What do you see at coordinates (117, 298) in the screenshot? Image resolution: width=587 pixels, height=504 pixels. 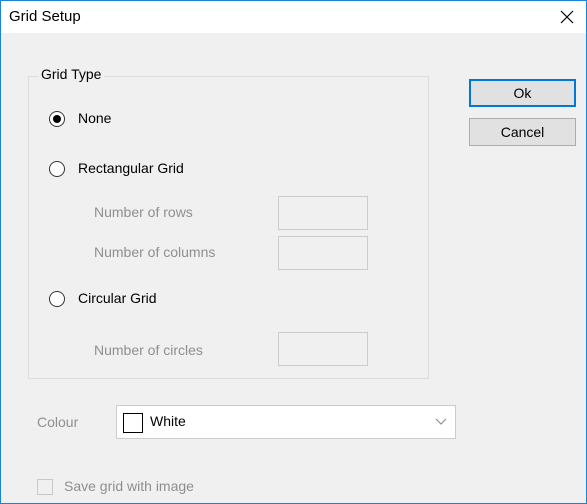 I see `radio-circular-grid-label: Circular Grid` at bounding box center [117, 298].